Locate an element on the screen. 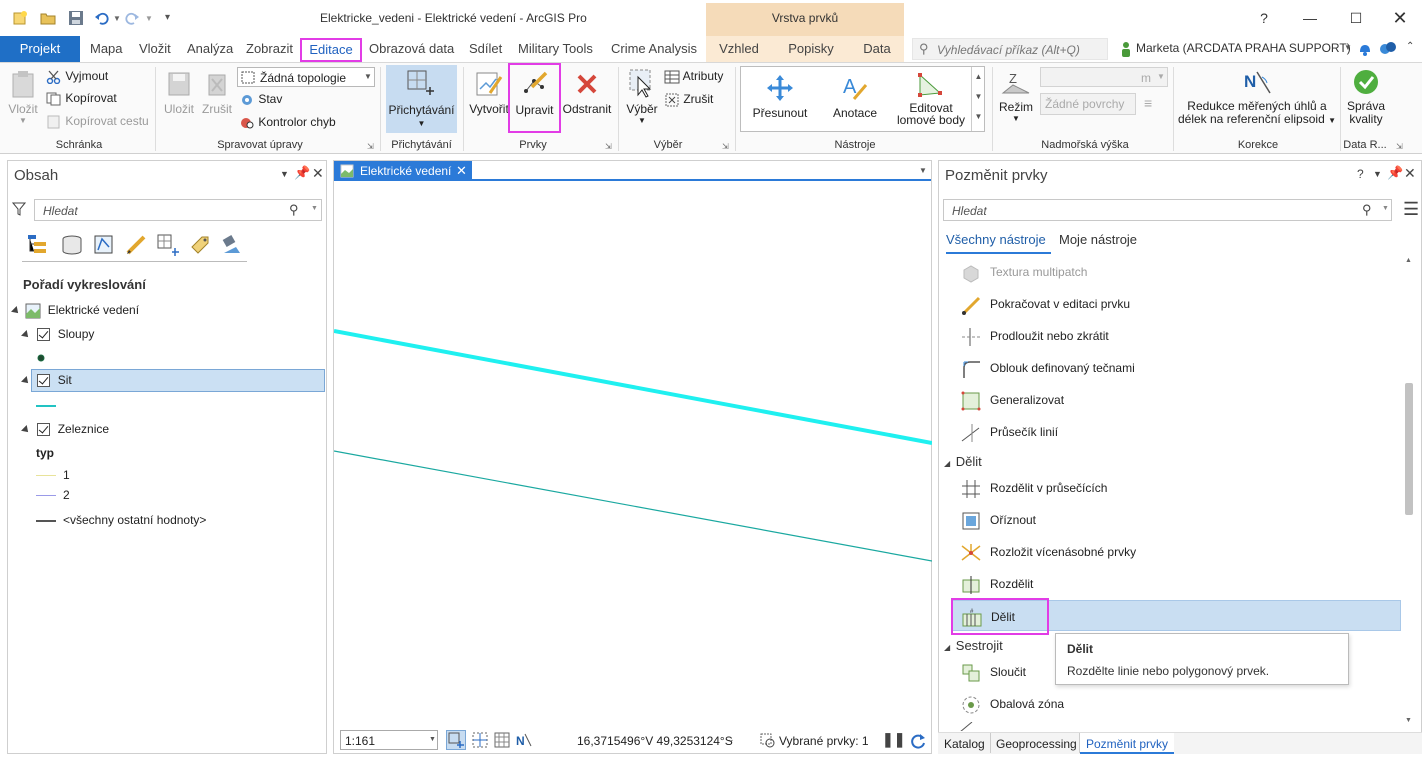 This screenshot has width=1422, height=759. toc-layer-row-selected is located at coordinates (178, 380).